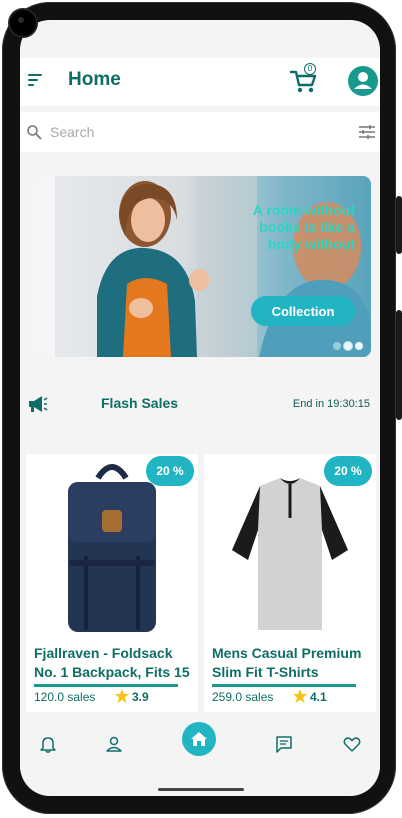 The image size is (402, 818). What do you see at coordinates (284, 744) in the screenshot?
I see `chat-icon` at bounding box center [284, 744].